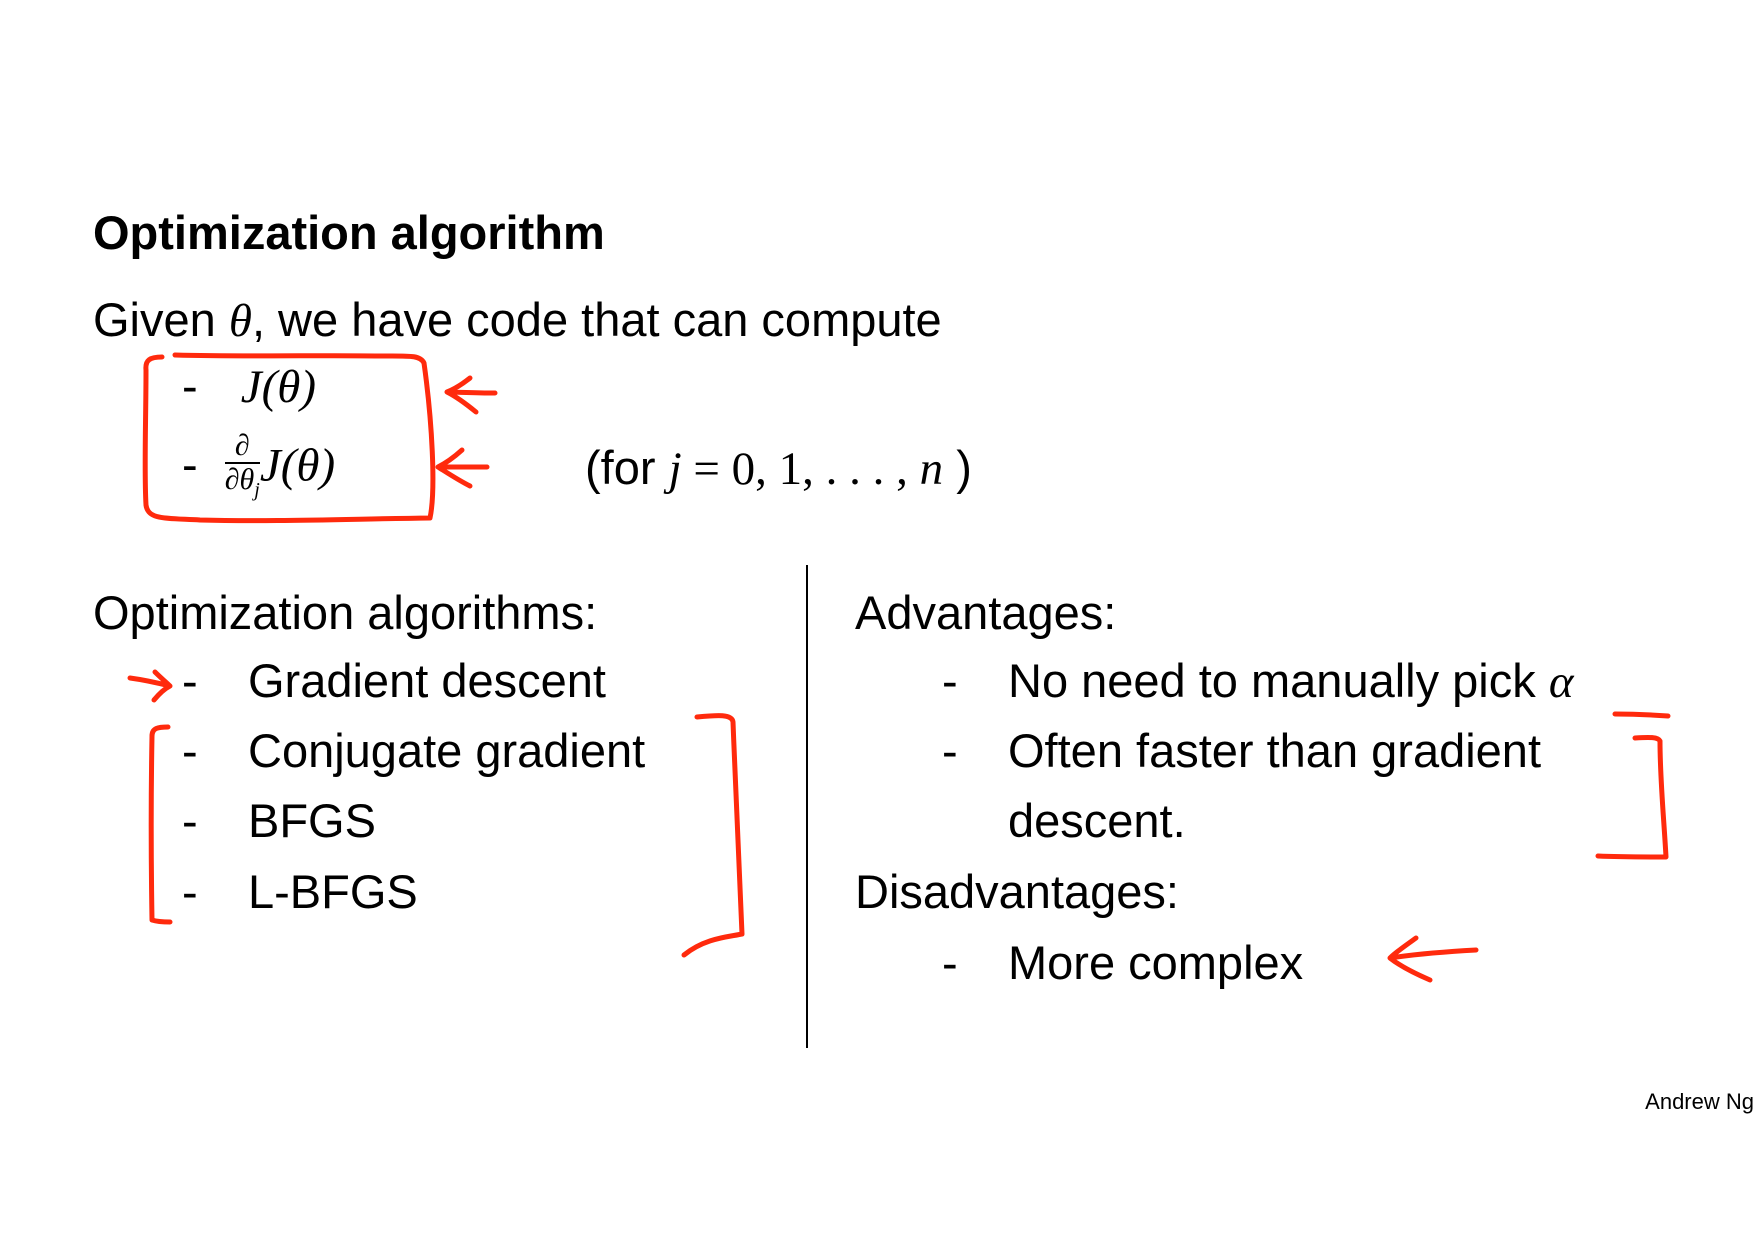 The width and height of the screenshot is (1754, 1240). I want to click on advantage-item-faster-line2: descent., so click(1097, 820).